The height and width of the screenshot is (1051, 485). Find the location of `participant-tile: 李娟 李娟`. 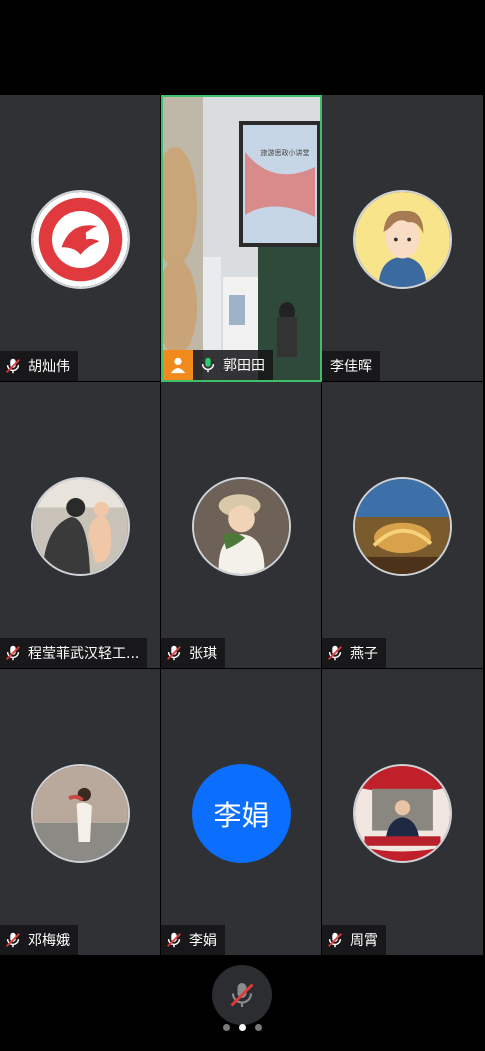

participant-tile: 李娟 李娟 is located at coordinates (241, 812).